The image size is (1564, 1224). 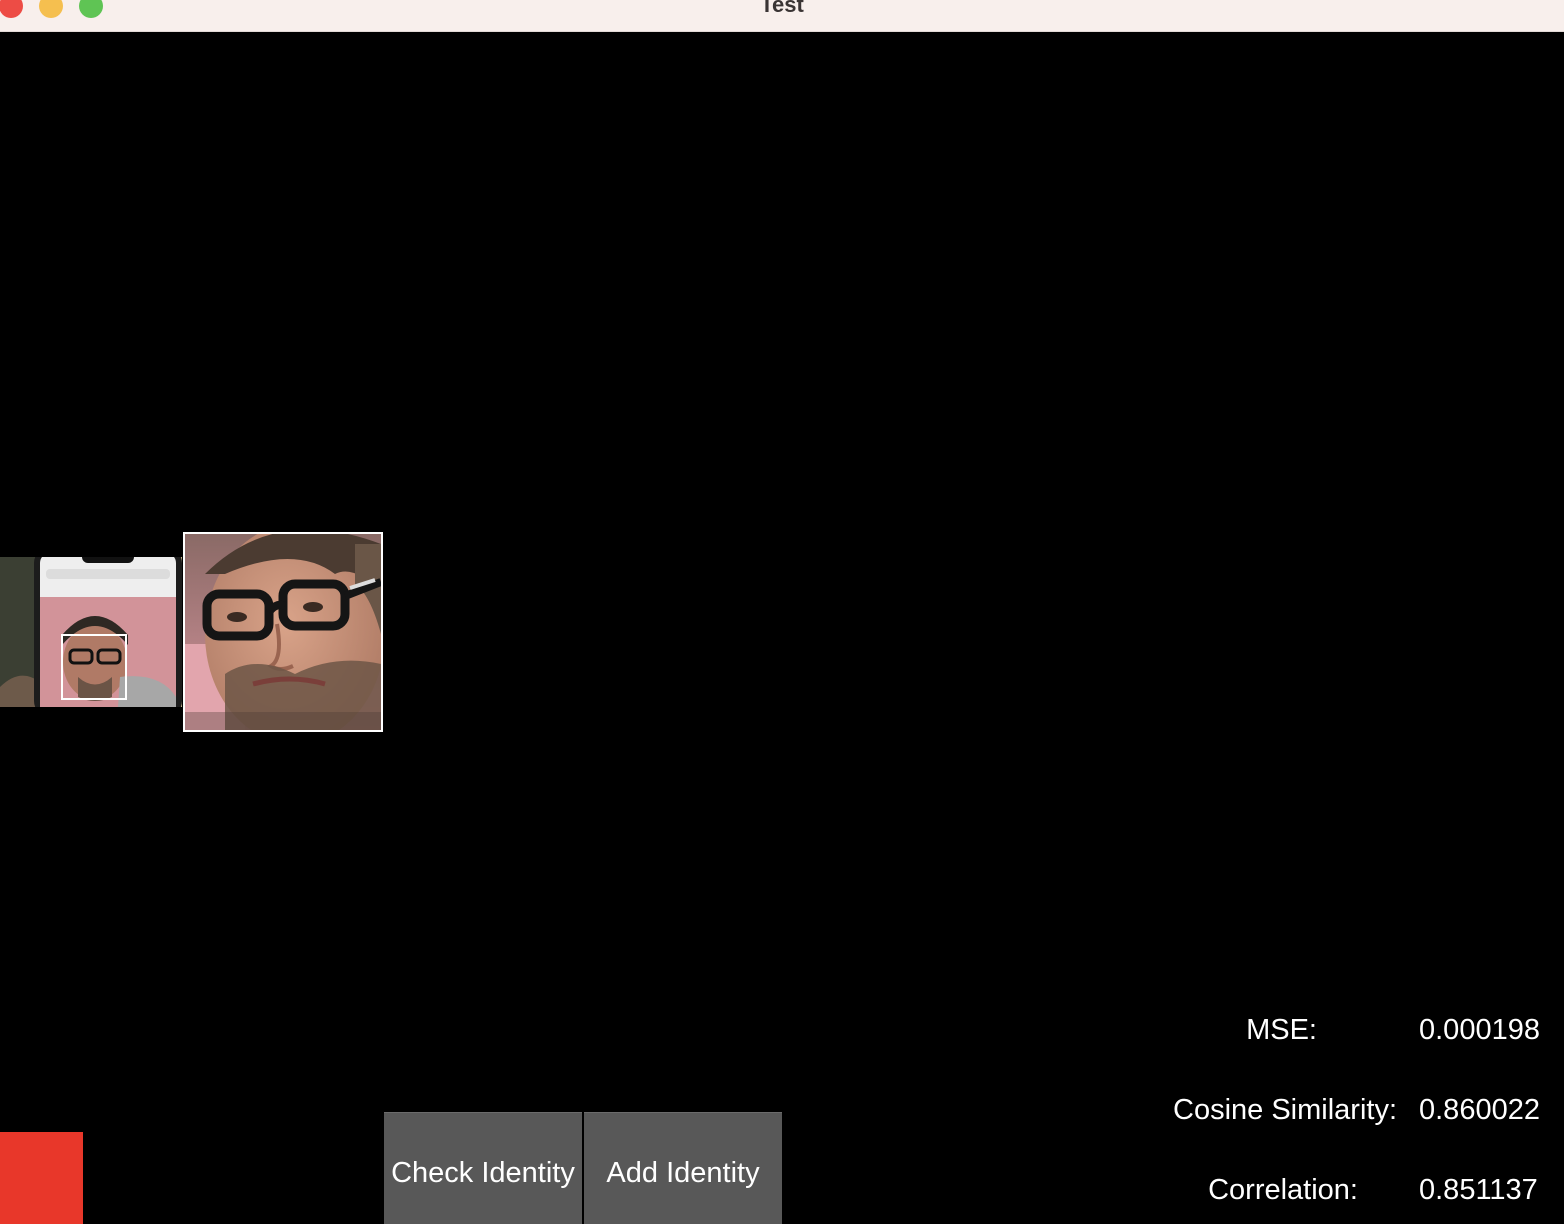 I want to click on face-crop-image, so click(x=283, y=632).